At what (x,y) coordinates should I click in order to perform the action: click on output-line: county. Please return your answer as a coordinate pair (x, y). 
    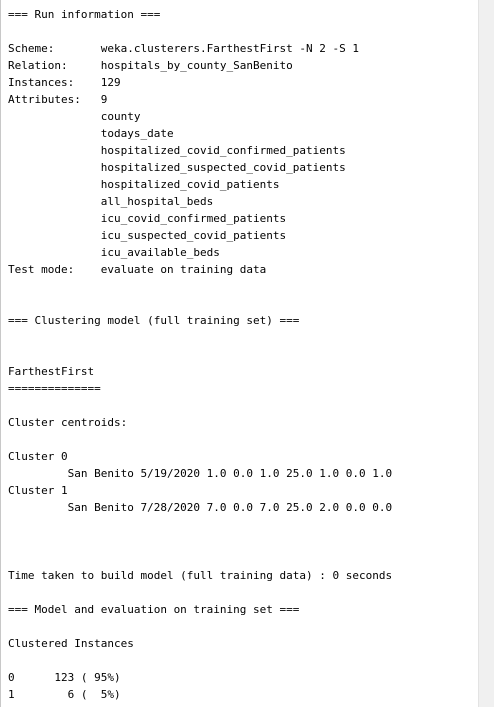
    Looking at the image, I should click on (74, 116).